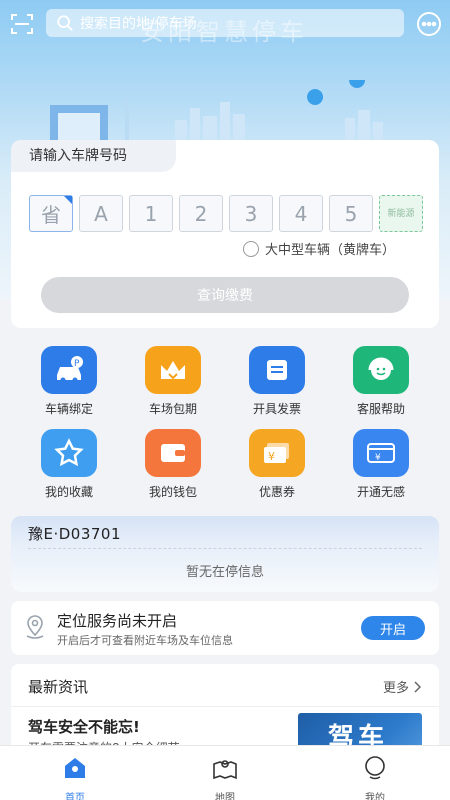 The height and width of the screenshot is (800, 450). What do you see at coordinates (351, 213) in the screenshot?
I see `plate-cell-6: 5` at bounding box center [351, 213].